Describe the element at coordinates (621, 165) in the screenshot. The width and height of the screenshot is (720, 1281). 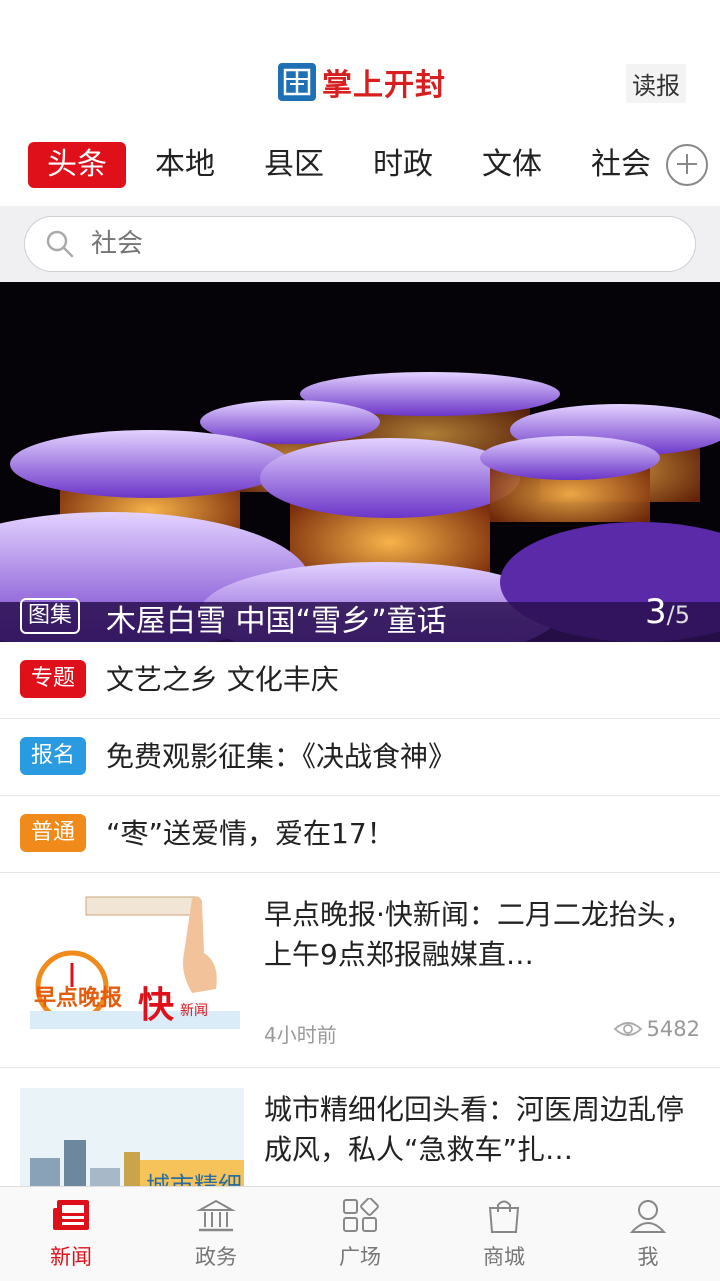
I see `tab-society: 社会` at that location.